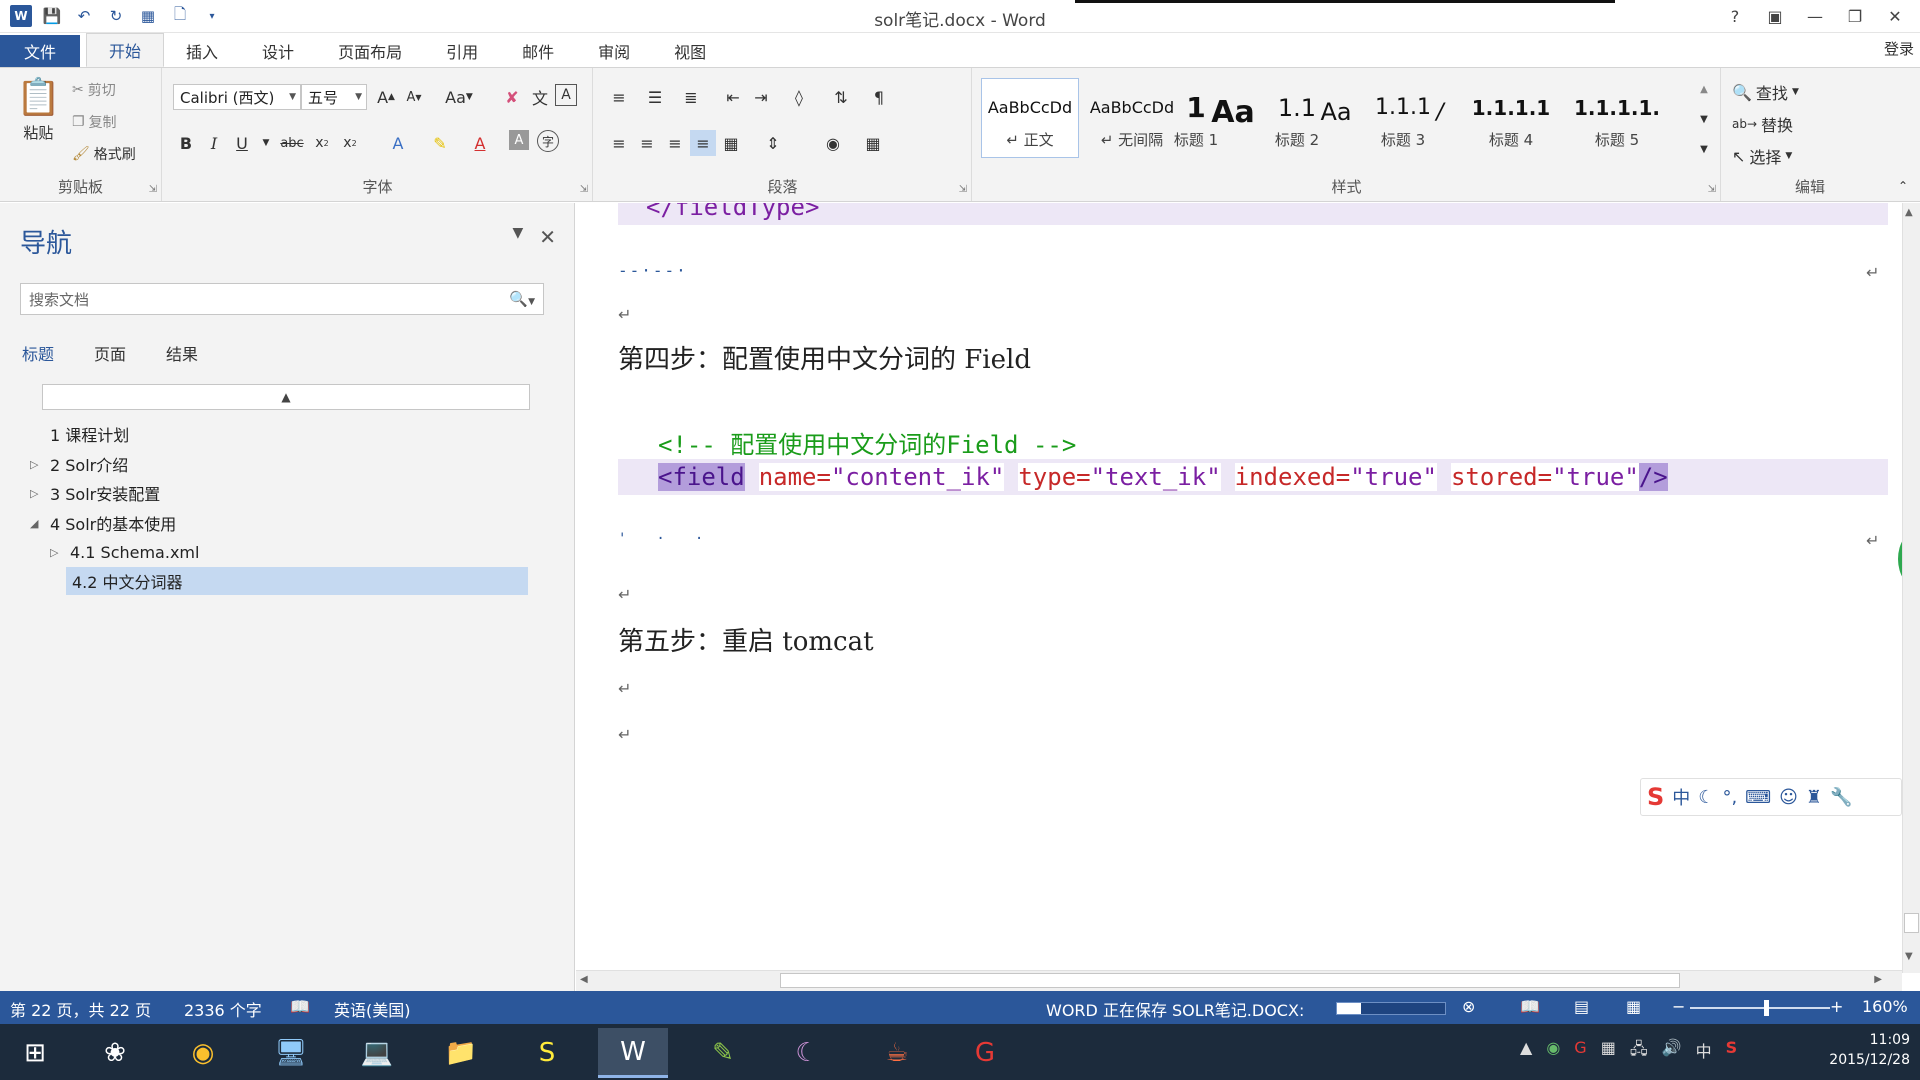  What do you see at coordinates (242, 143) in the screenshot?
I see `underline-icon: U` at bounding box center [242, 143].